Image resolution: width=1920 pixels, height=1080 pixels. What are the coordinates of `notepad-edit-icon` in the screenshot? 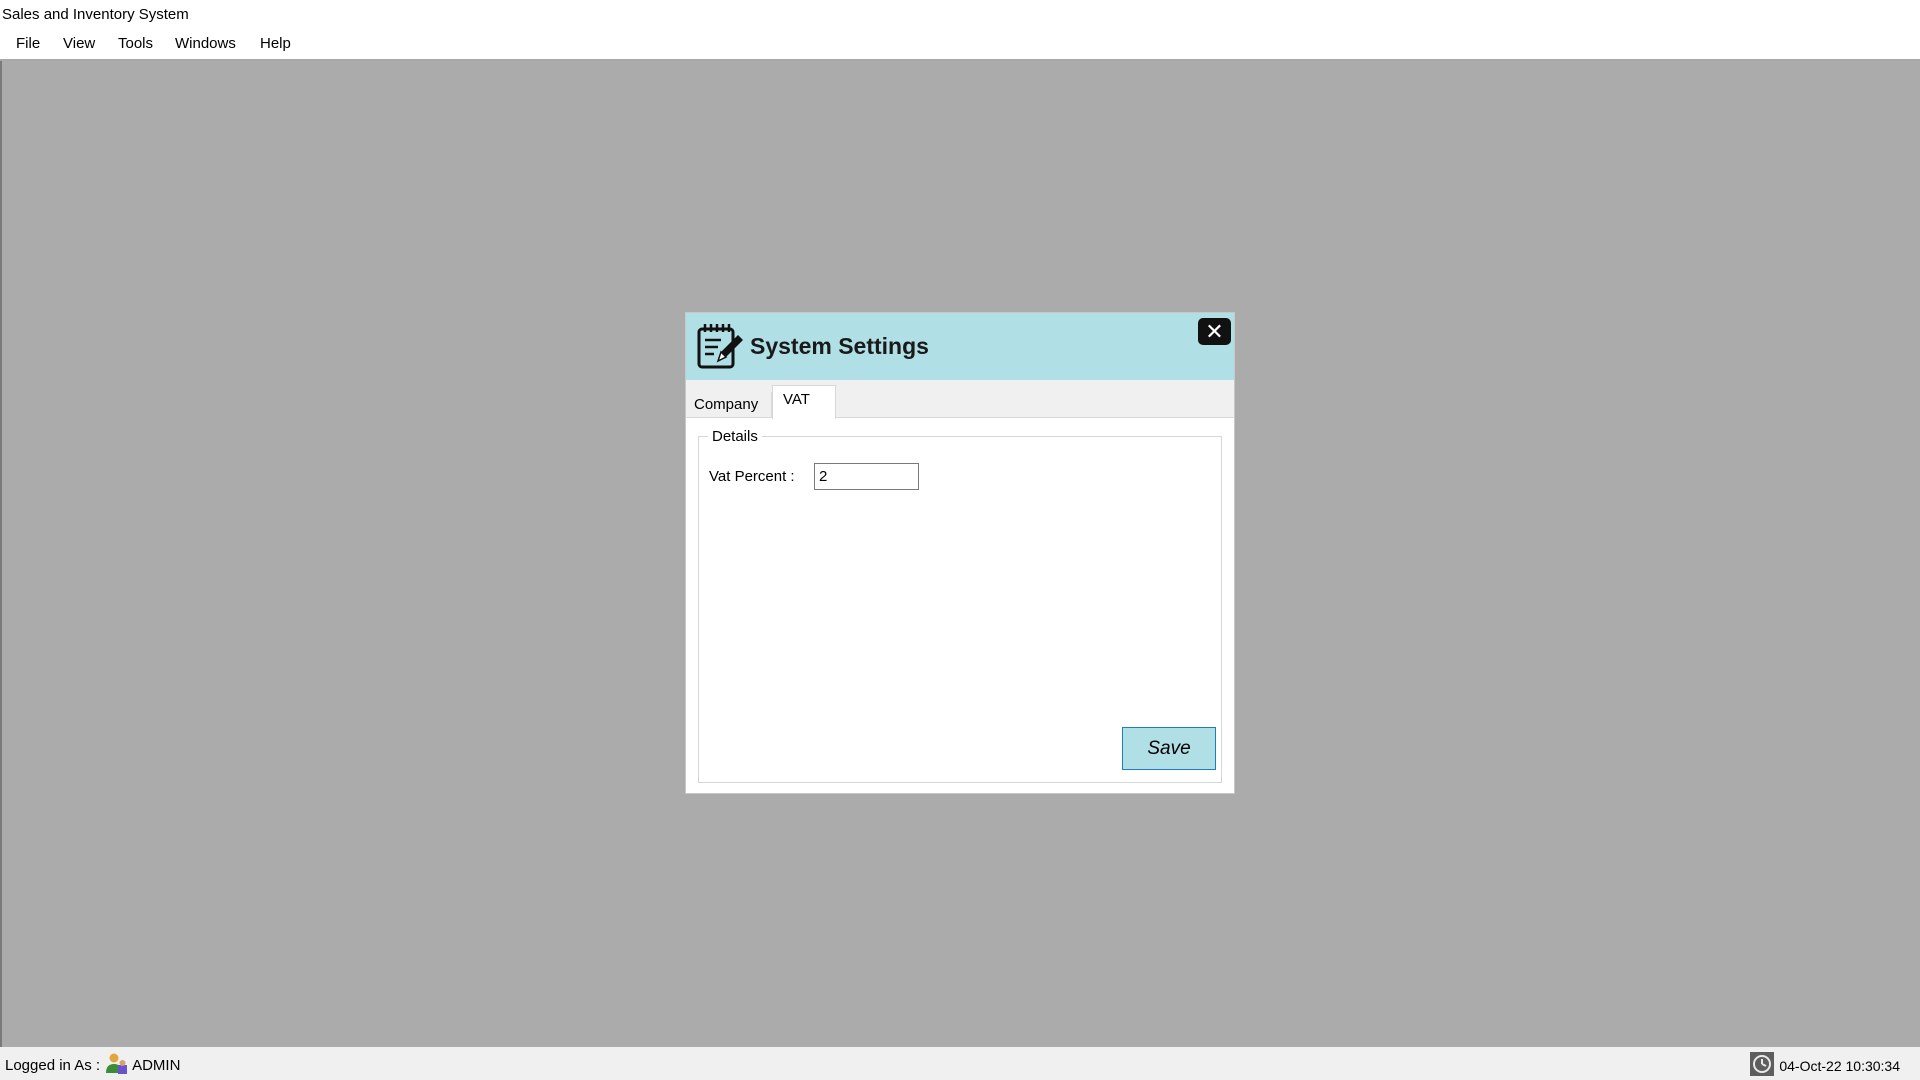 It's located at (720, 346).